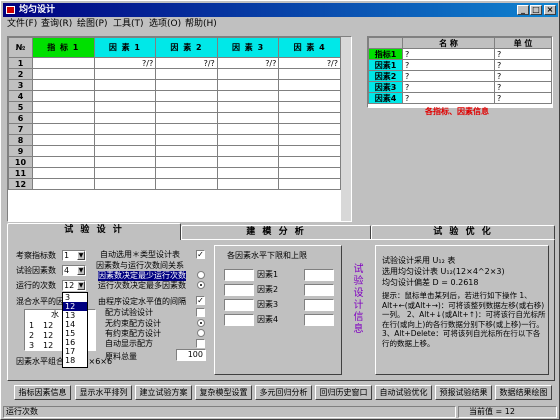 This screenshot has height=420, width=560. Describe the element at coordinates (550, 10) in the screenshot. I see `close-button: ×` at that location.